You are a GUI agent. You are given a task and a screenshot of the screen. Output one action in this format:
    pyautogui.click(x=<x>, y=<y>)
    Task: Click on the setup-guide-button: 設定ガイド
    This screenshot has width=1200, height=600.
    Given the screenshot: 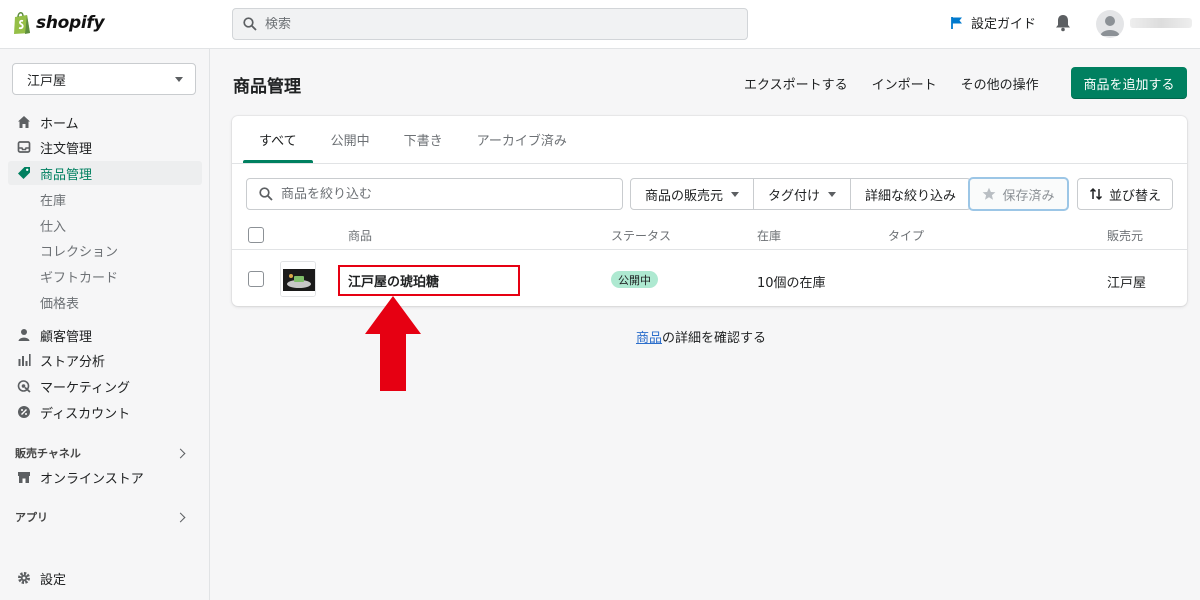 What is the action you would take?
    pyautogui.click(x=993, y=22)
    